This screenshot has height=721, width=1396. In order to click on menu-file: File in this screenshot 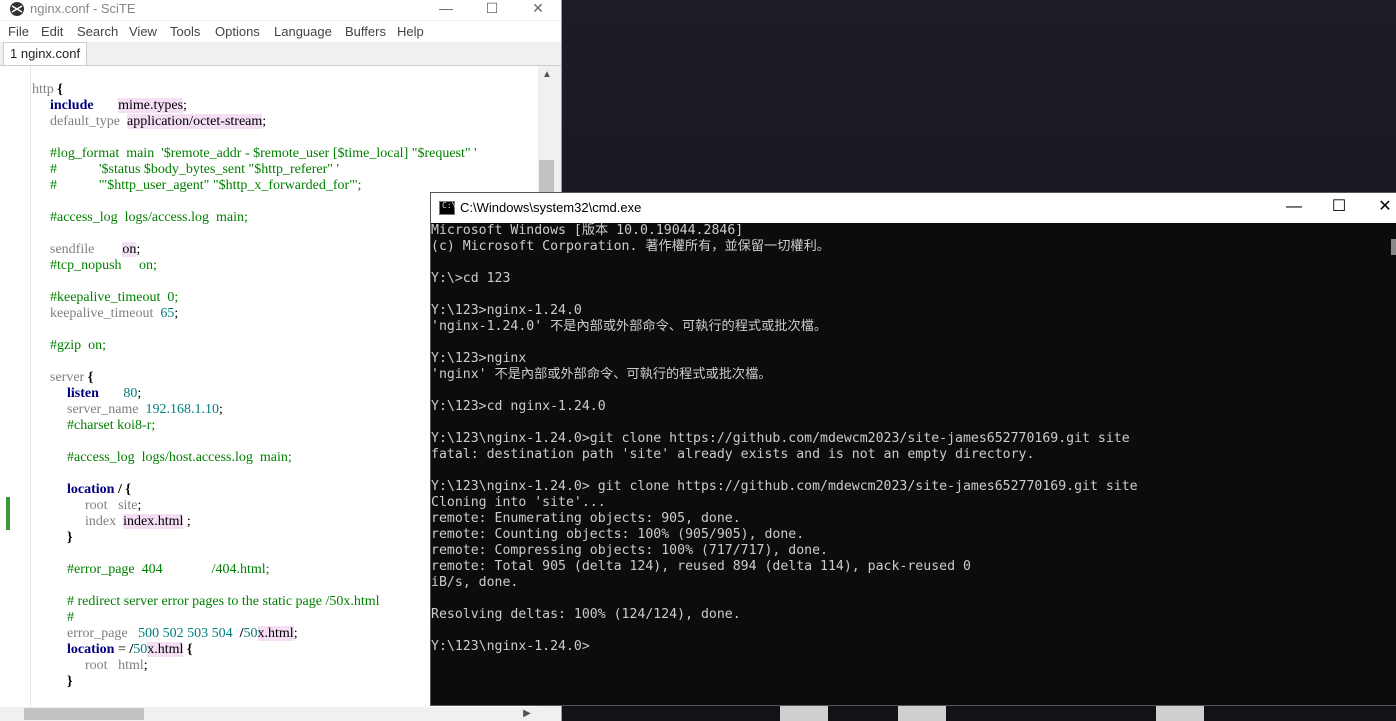, I will do `click(18, 31)`.